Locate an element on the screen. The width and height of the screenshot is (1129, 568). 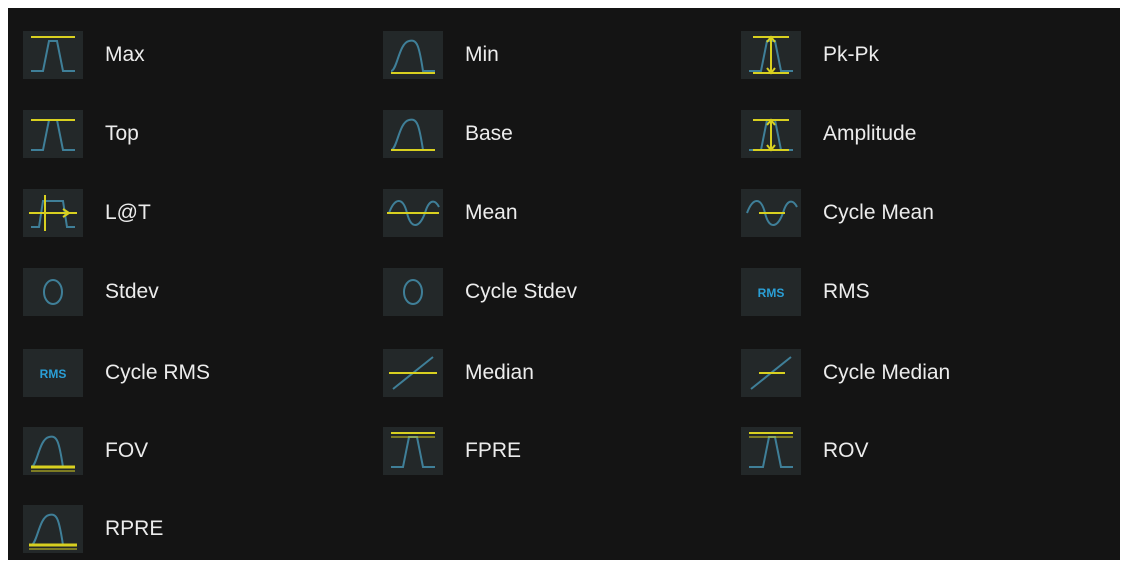
measurement-item-fov: FOV is located at coordinates (188, 451).